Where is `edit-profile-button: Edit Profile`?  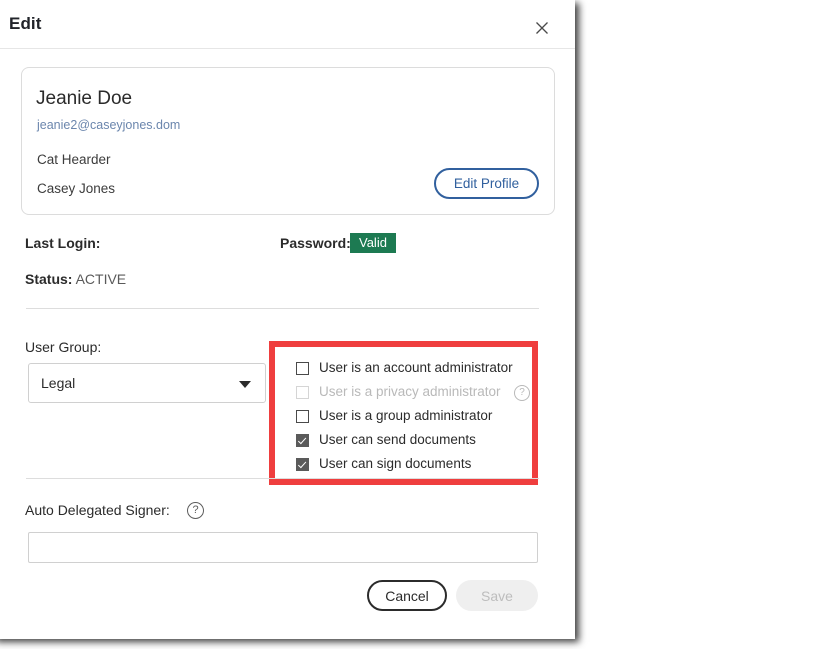
edit-profile-button: Edit Profile is located at coordinates (486, 183).